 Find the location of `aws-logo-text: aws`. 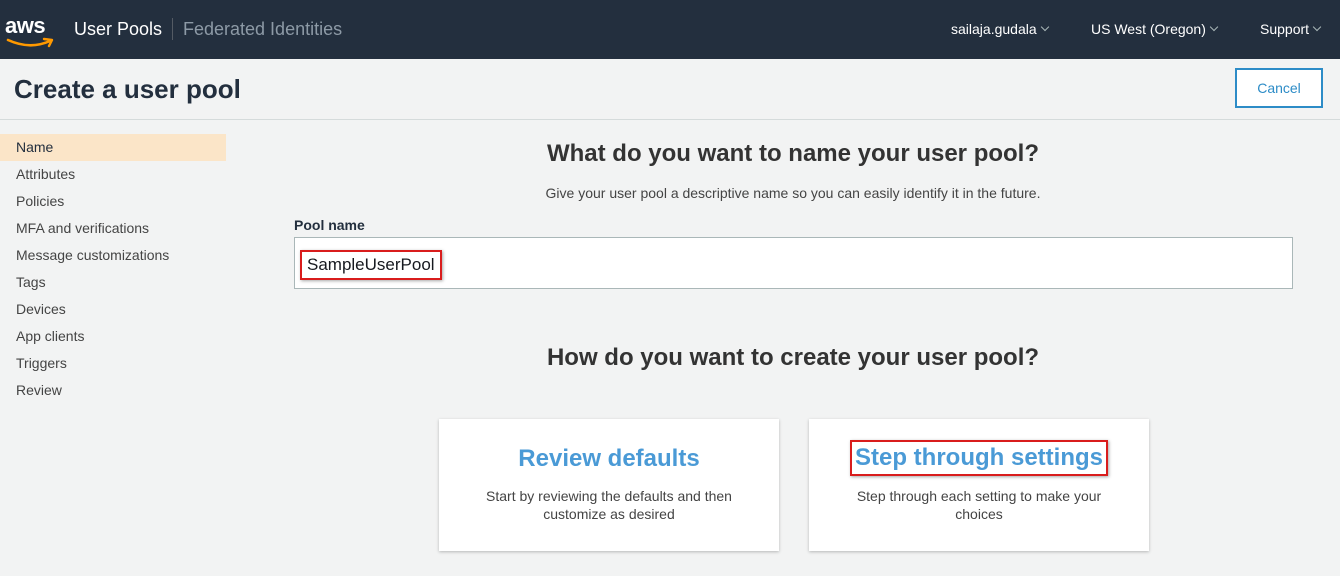

aws-logo-text: aws is located at coordinates (25, 25).